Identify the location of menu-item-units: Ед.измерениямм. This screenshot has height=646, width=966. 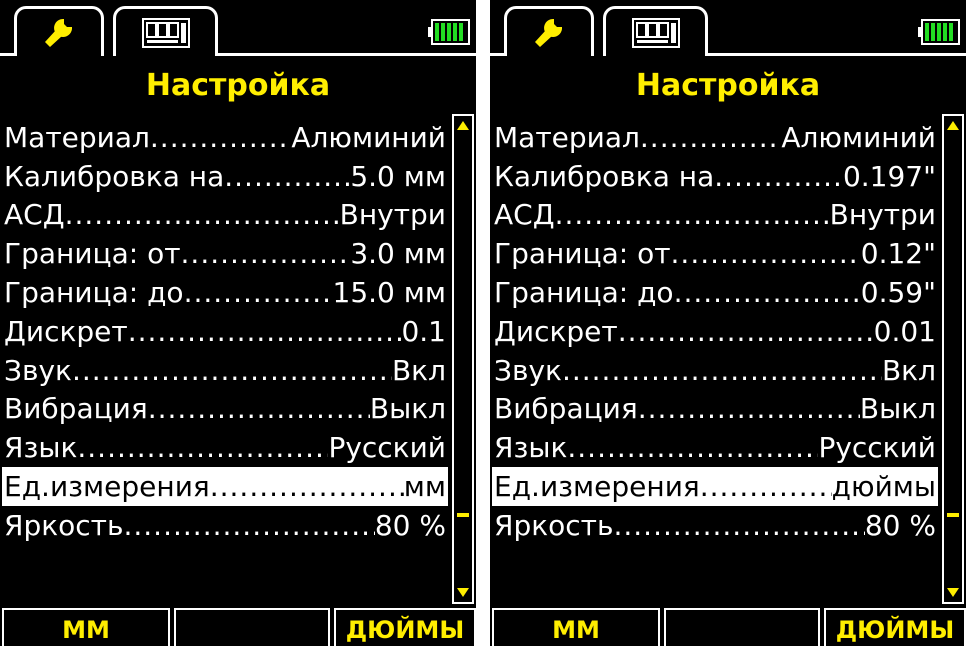
(225, 486).